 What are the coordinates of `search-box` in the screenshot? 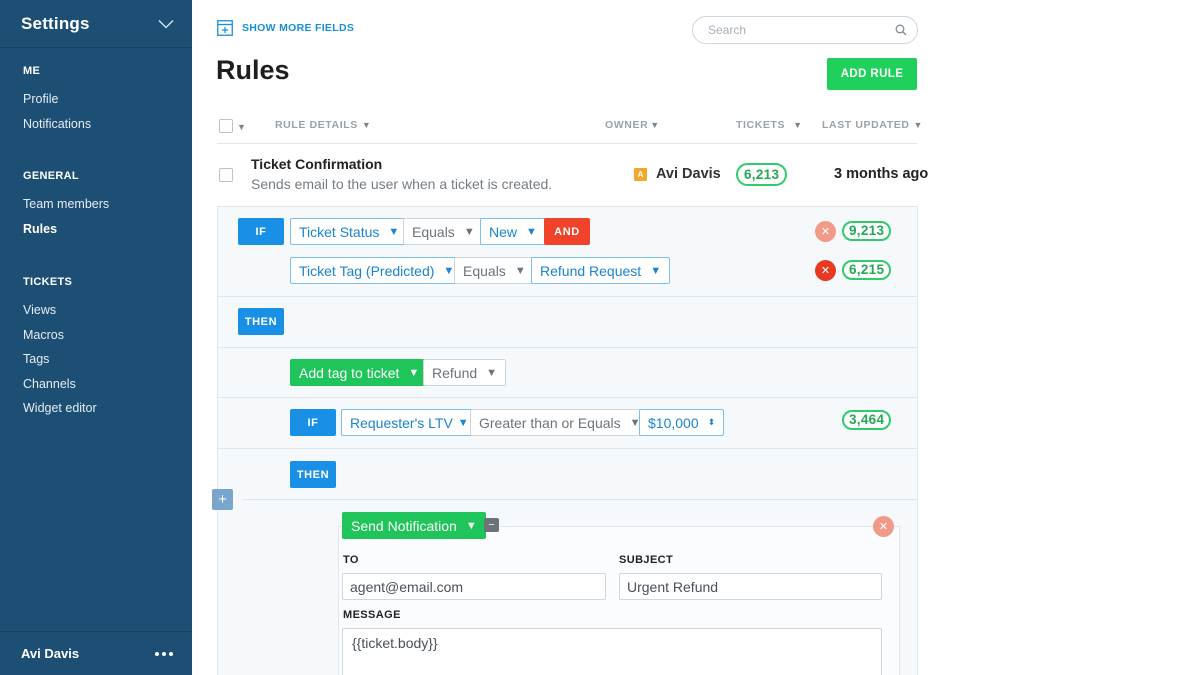 It's located at (805, 30).